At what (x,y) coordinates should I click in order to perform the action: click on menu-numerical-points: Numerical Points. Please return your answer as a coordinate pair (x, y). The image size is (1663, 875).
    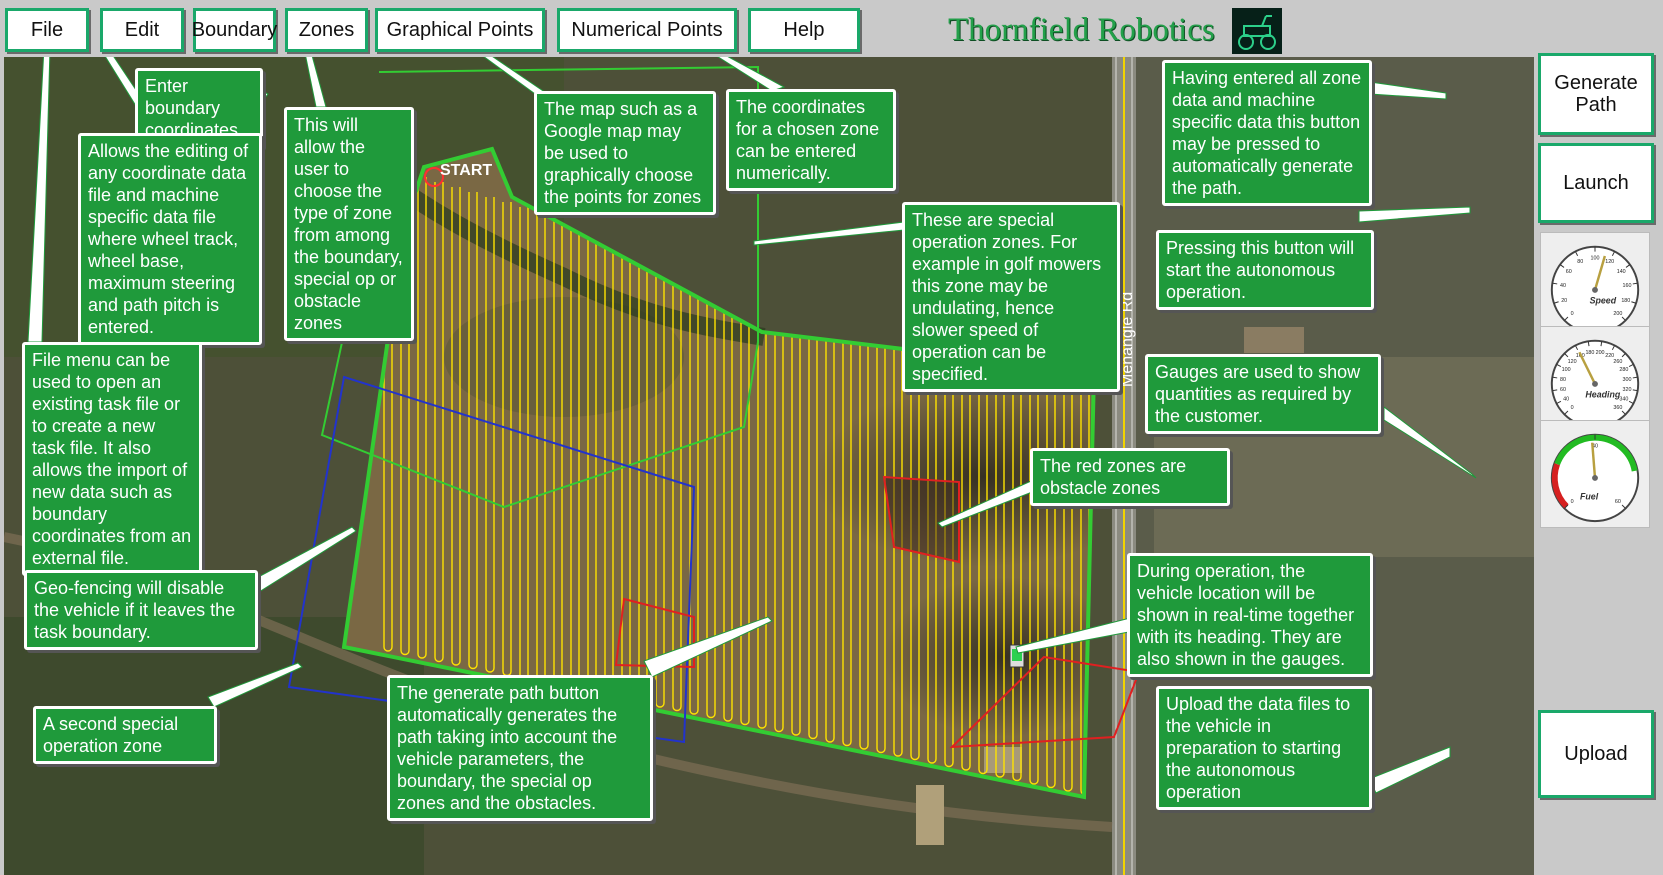
    Looking at the image, I should click on (647, 30).